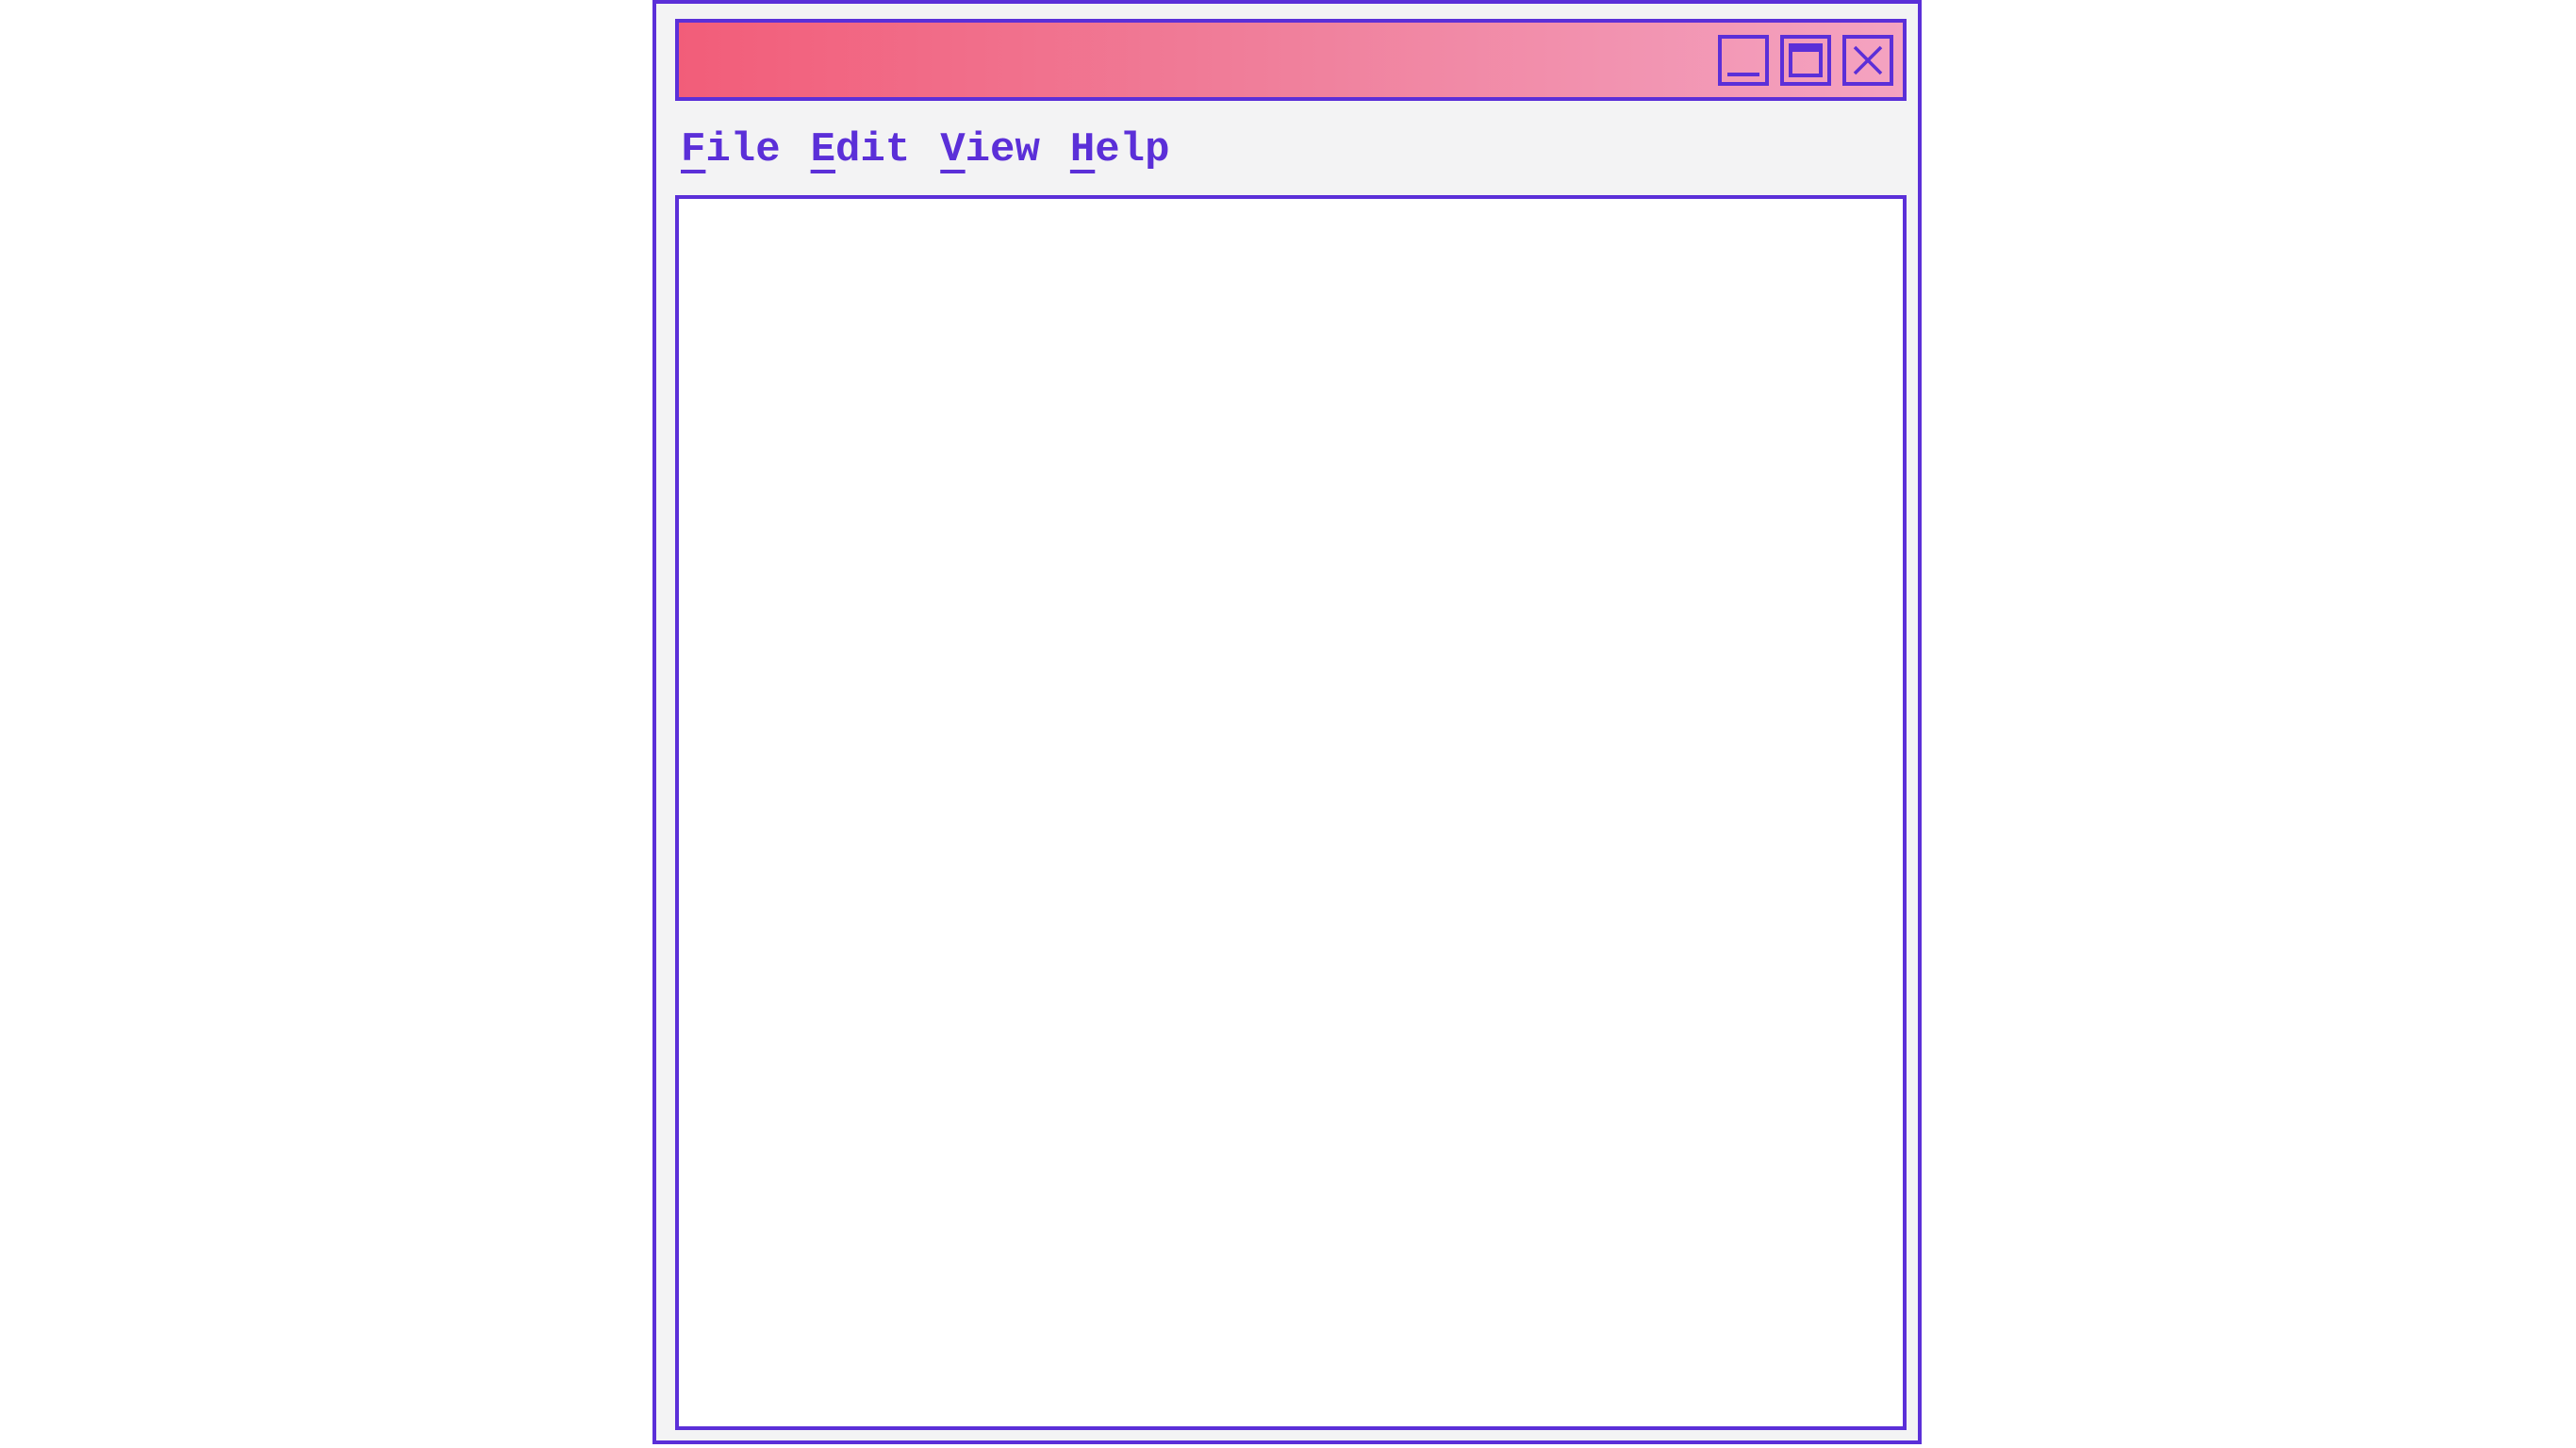  Describe the element at coordinates (953, 149) in the screenshot. I see `menu-view-mnemonic: V` at that location.